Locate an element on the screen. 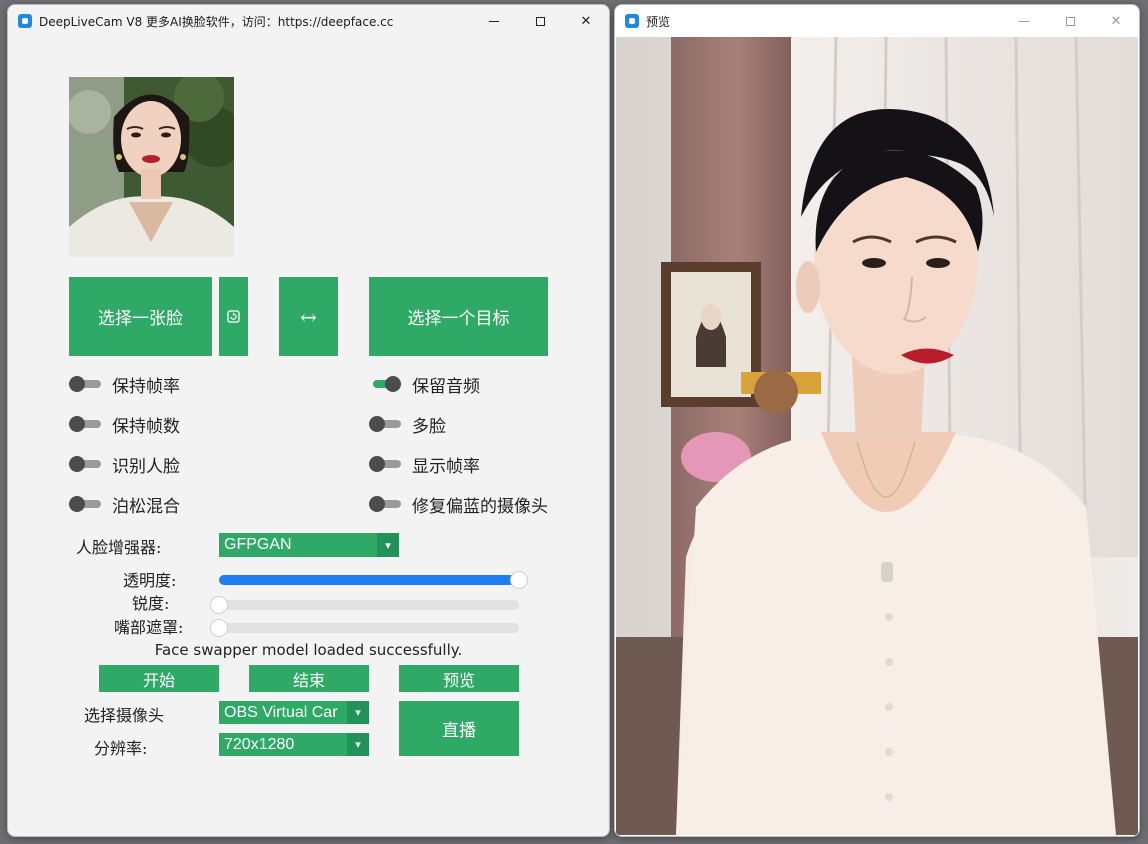  enhancer-value: GFPGAN is located at coordinates (258, 544).